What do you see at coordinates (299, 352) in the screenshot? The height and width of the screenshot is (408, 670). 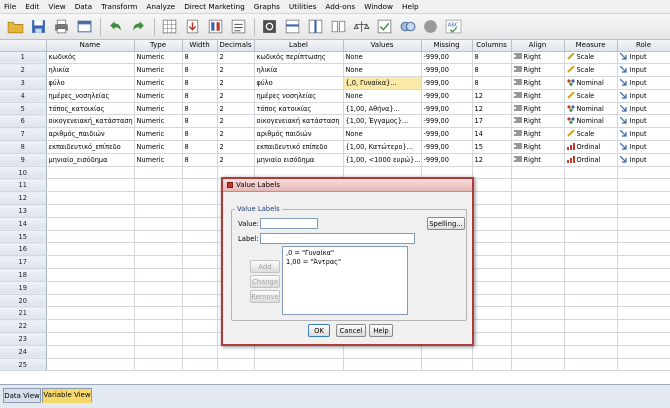 I see `cell-label` at bounding box center [299, 352].